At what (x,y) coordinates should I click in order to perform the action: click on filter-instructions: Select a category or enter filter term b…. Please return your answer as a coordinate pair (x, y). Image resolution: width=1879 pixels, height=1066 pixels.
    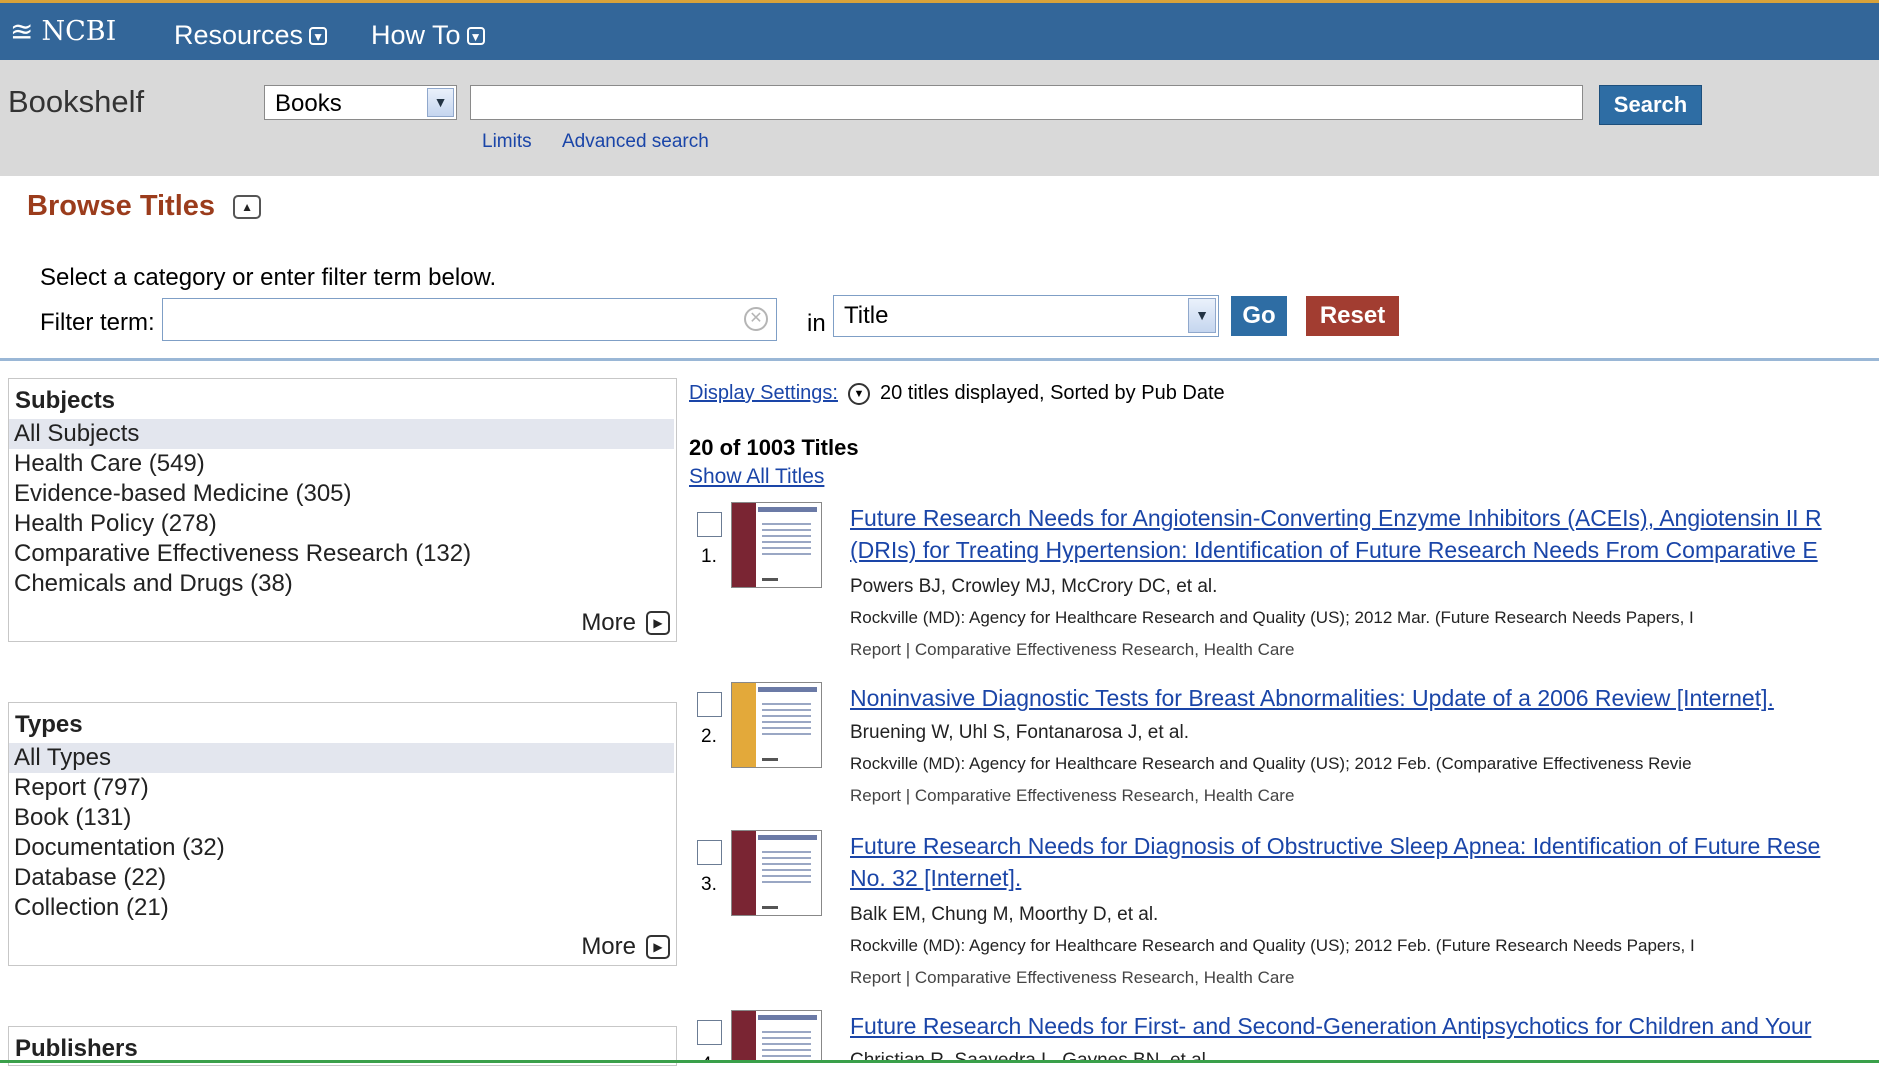
    Looking at the image, I should click on (268, 277).